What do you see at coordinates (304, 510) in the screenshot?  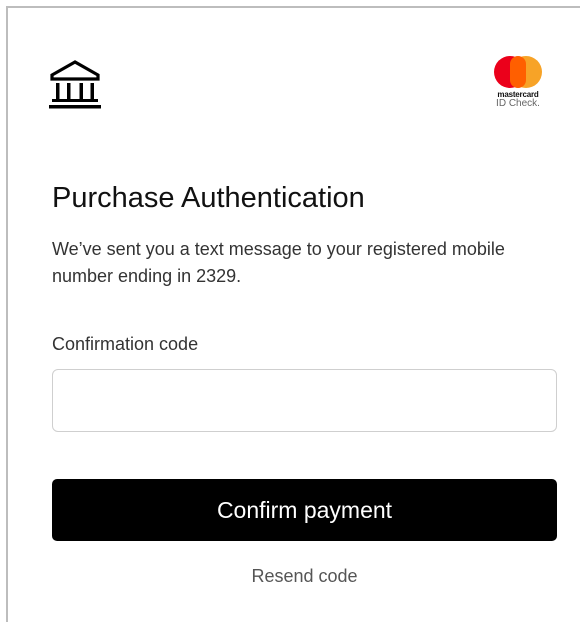 I see `confirm-payment-button: Confirm payment` at bounding box center [304, 510].